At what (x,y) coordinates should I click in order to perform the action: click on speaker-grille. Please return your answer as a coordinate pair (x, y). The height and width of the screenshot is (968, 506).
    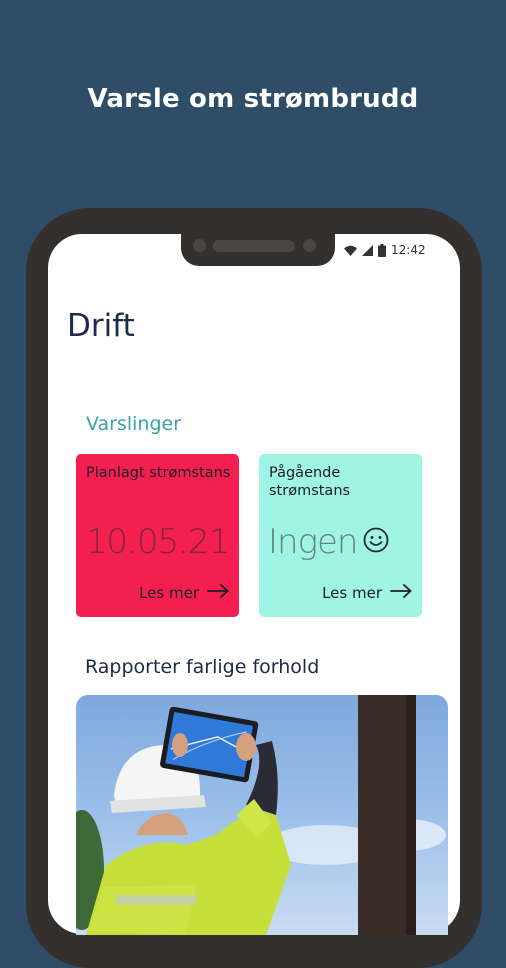
    Looking at the image, I should click on (254, 246).